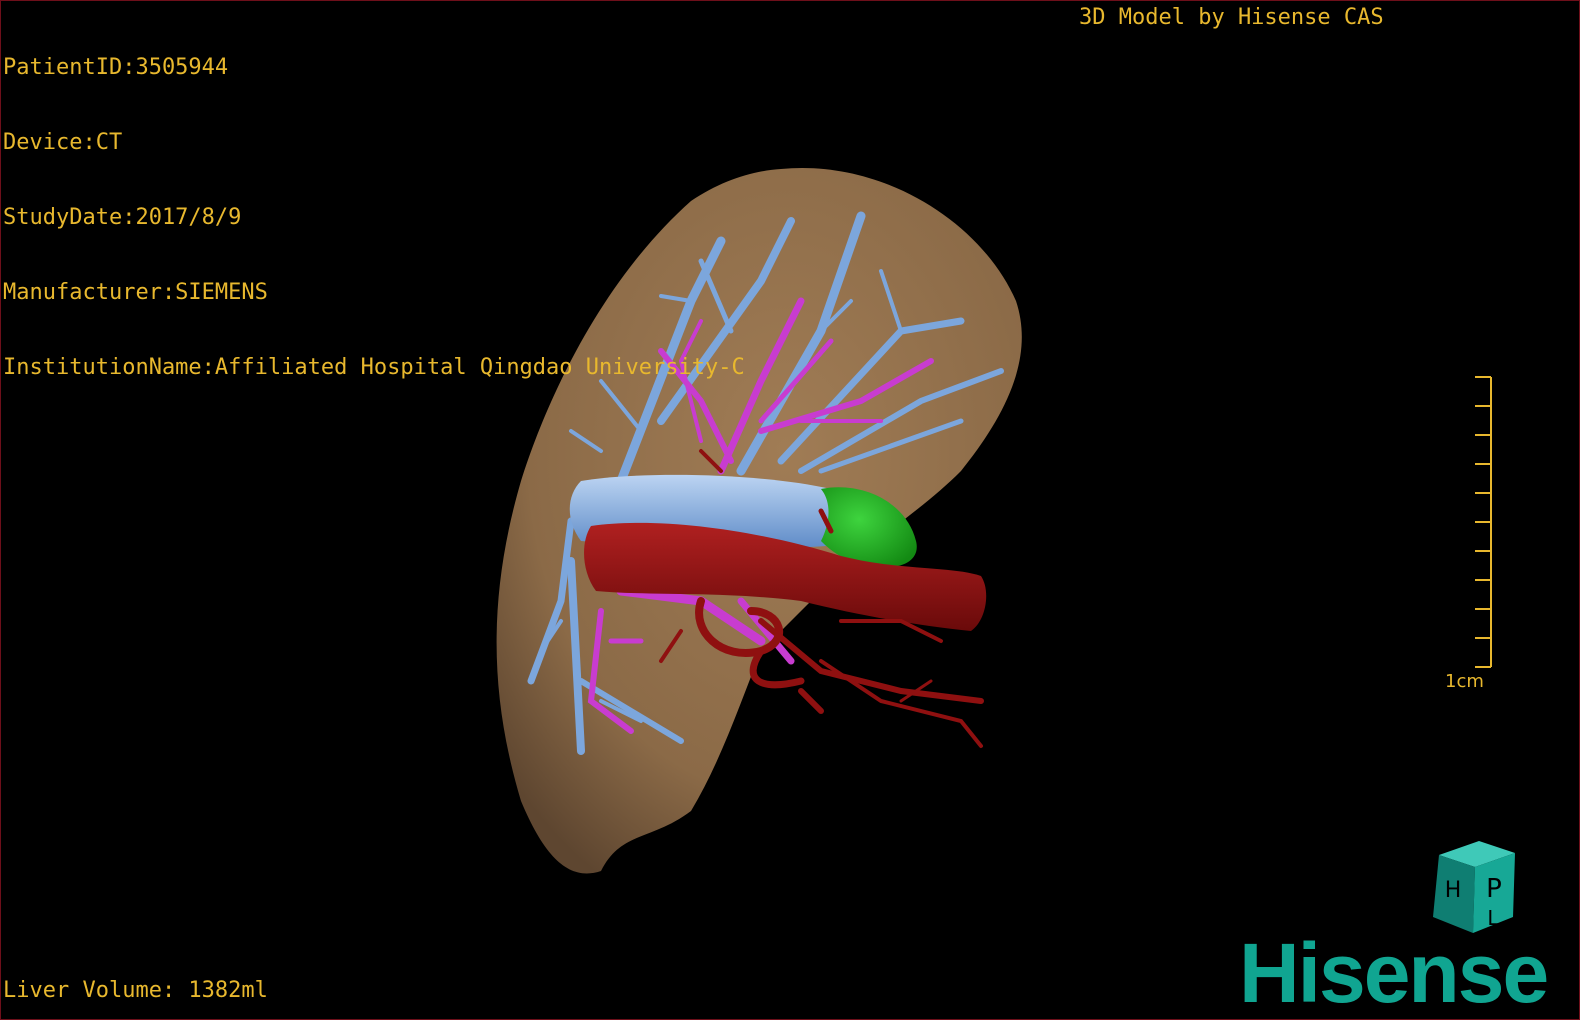  What do you see at coordinates (122, 217) in the screenshot?
I see `study-date: StudyDate:2017/8/9` at bounding box center [122, 217].